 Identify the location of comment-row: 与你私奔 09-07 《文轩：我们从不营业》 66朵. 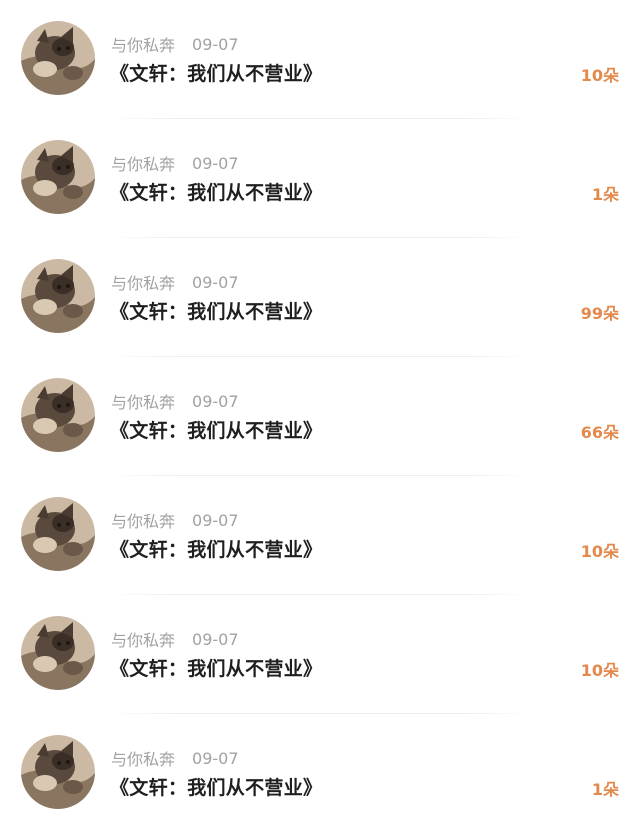
(320, 416).